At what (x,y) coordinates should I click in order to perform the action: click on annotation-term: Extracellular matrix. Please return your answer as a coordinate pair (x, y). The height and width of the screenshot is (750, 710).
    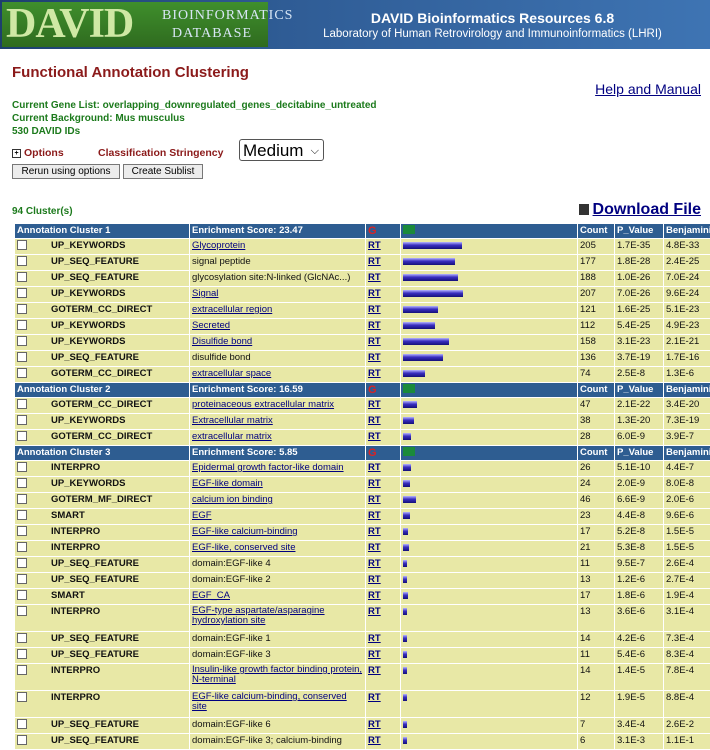
    Looking at the image, I should click on (232, 420).